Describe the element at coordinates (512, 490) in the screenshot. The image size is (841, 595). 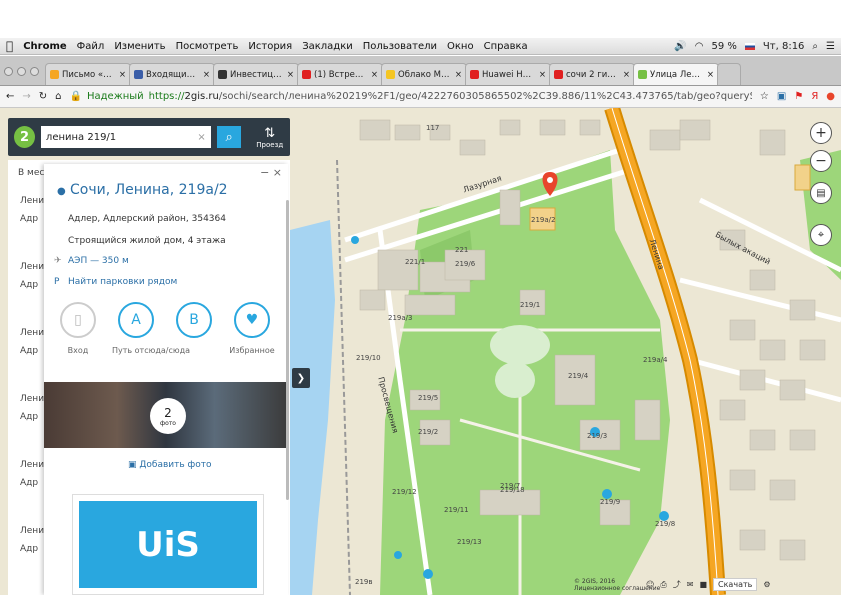
I see `building-label: 219/18` at that location.